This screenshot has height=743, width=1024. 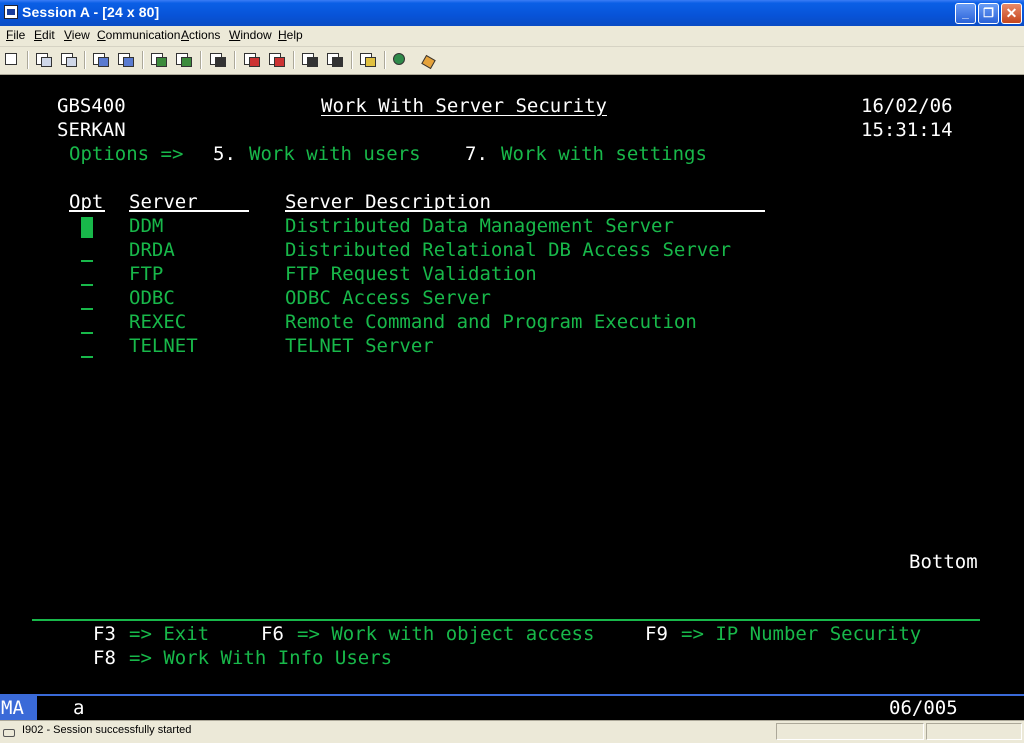 I want to click on globe-button, so click(x=401, y=60).